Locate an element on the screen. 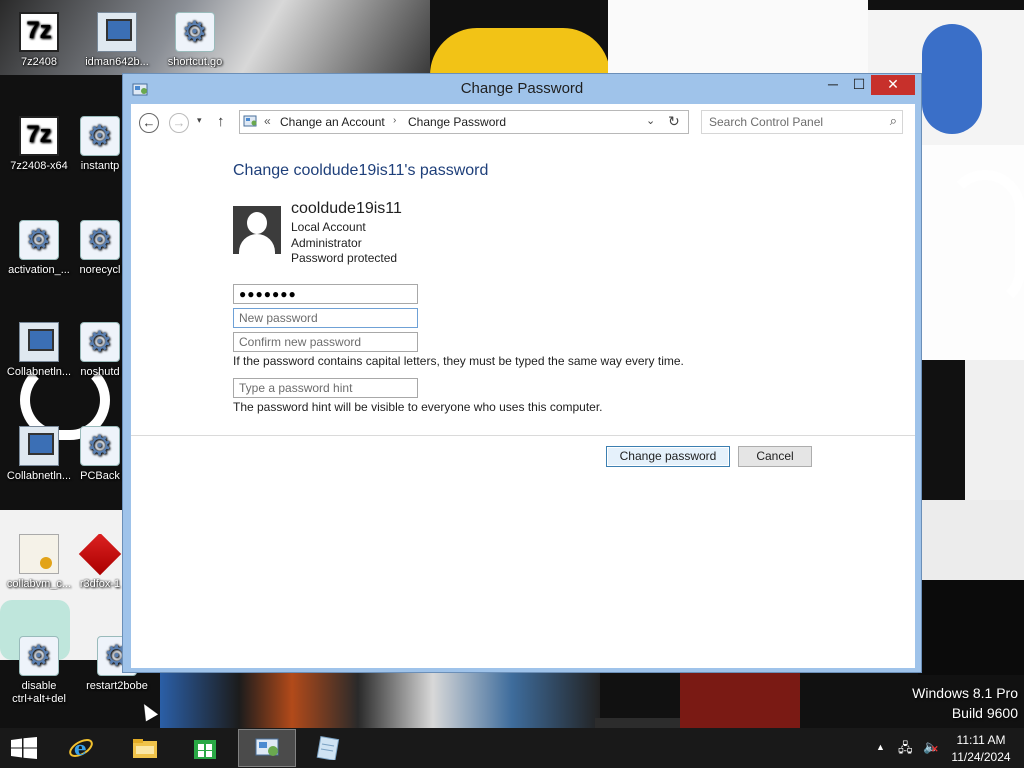 The height and width of the screenshot is (768, 1024). desktop-icon-r3dfox: r3dfox-1 is located at coordinates (100, 562).